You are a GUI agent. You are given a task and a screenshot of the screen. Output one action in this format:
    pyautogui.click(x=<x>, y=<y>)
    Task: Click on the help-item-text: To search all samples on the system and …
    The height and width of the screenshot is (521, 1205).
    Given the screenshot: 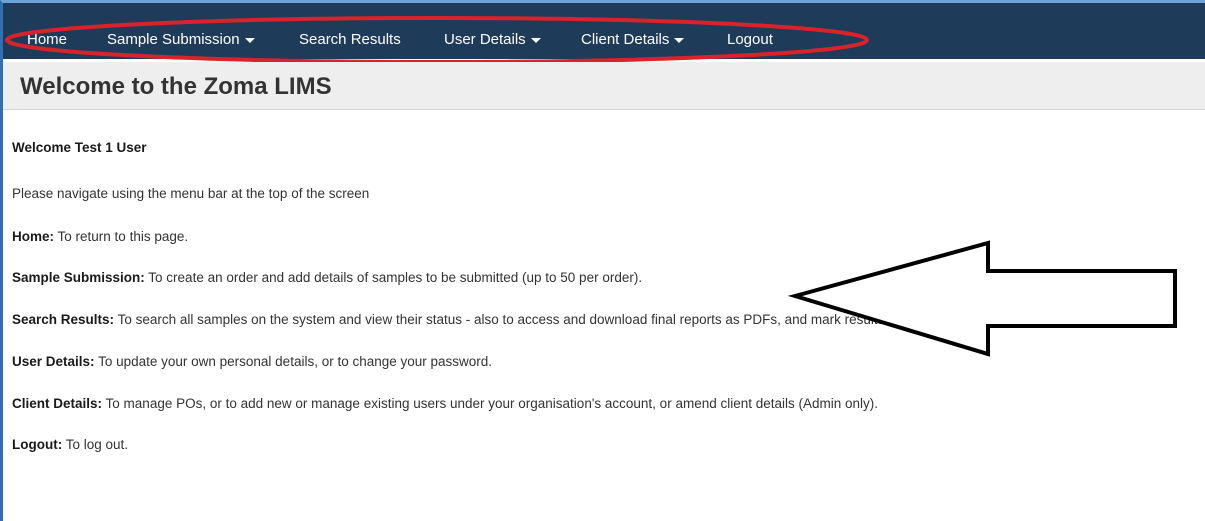 What is the action you would take?
    pyautogui.click(x=535, y=319)
    